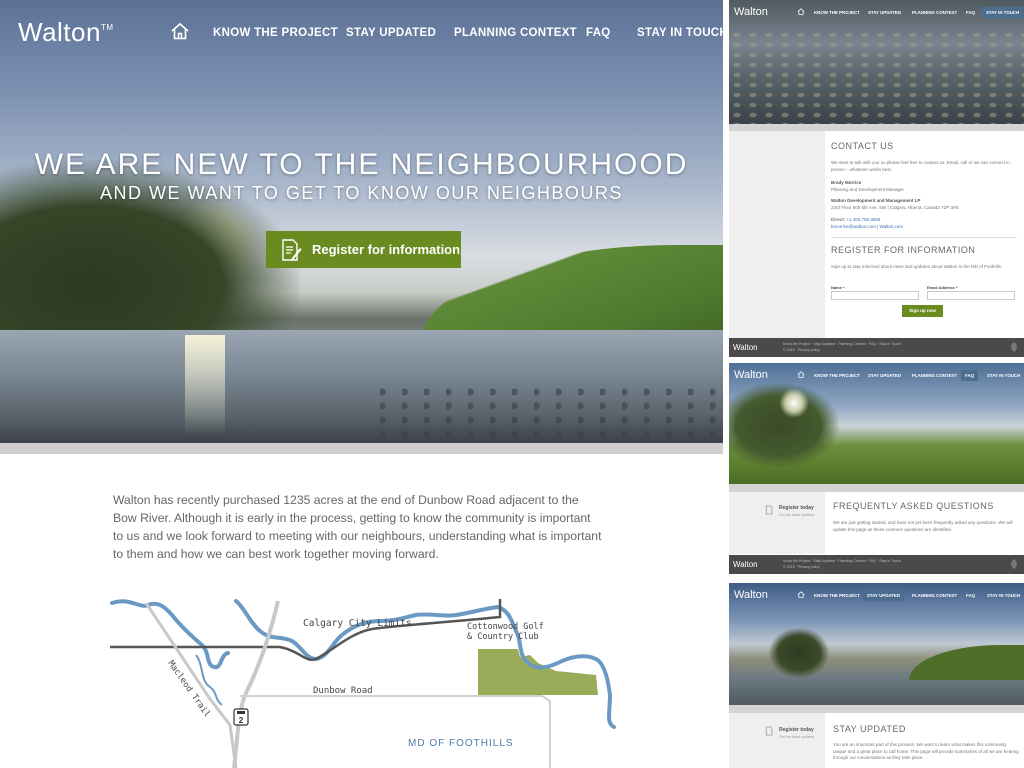 The image size is (1024, 768). I want to click on nav-planning-context: PLANNING CONTEXT, so click(515, 33).